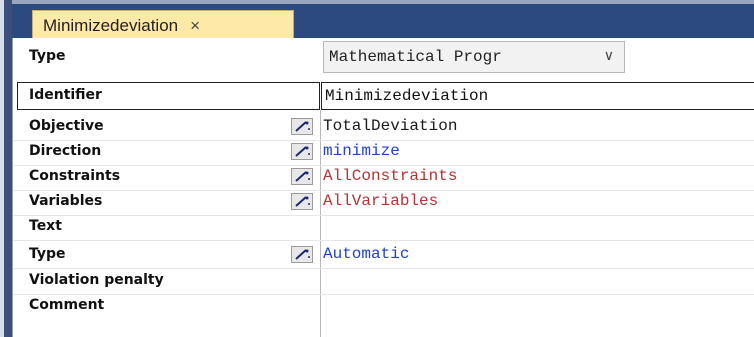 The height and width of the screenshot is (337, 754). I want to click on direction-label: Direction, so click(65, 151).